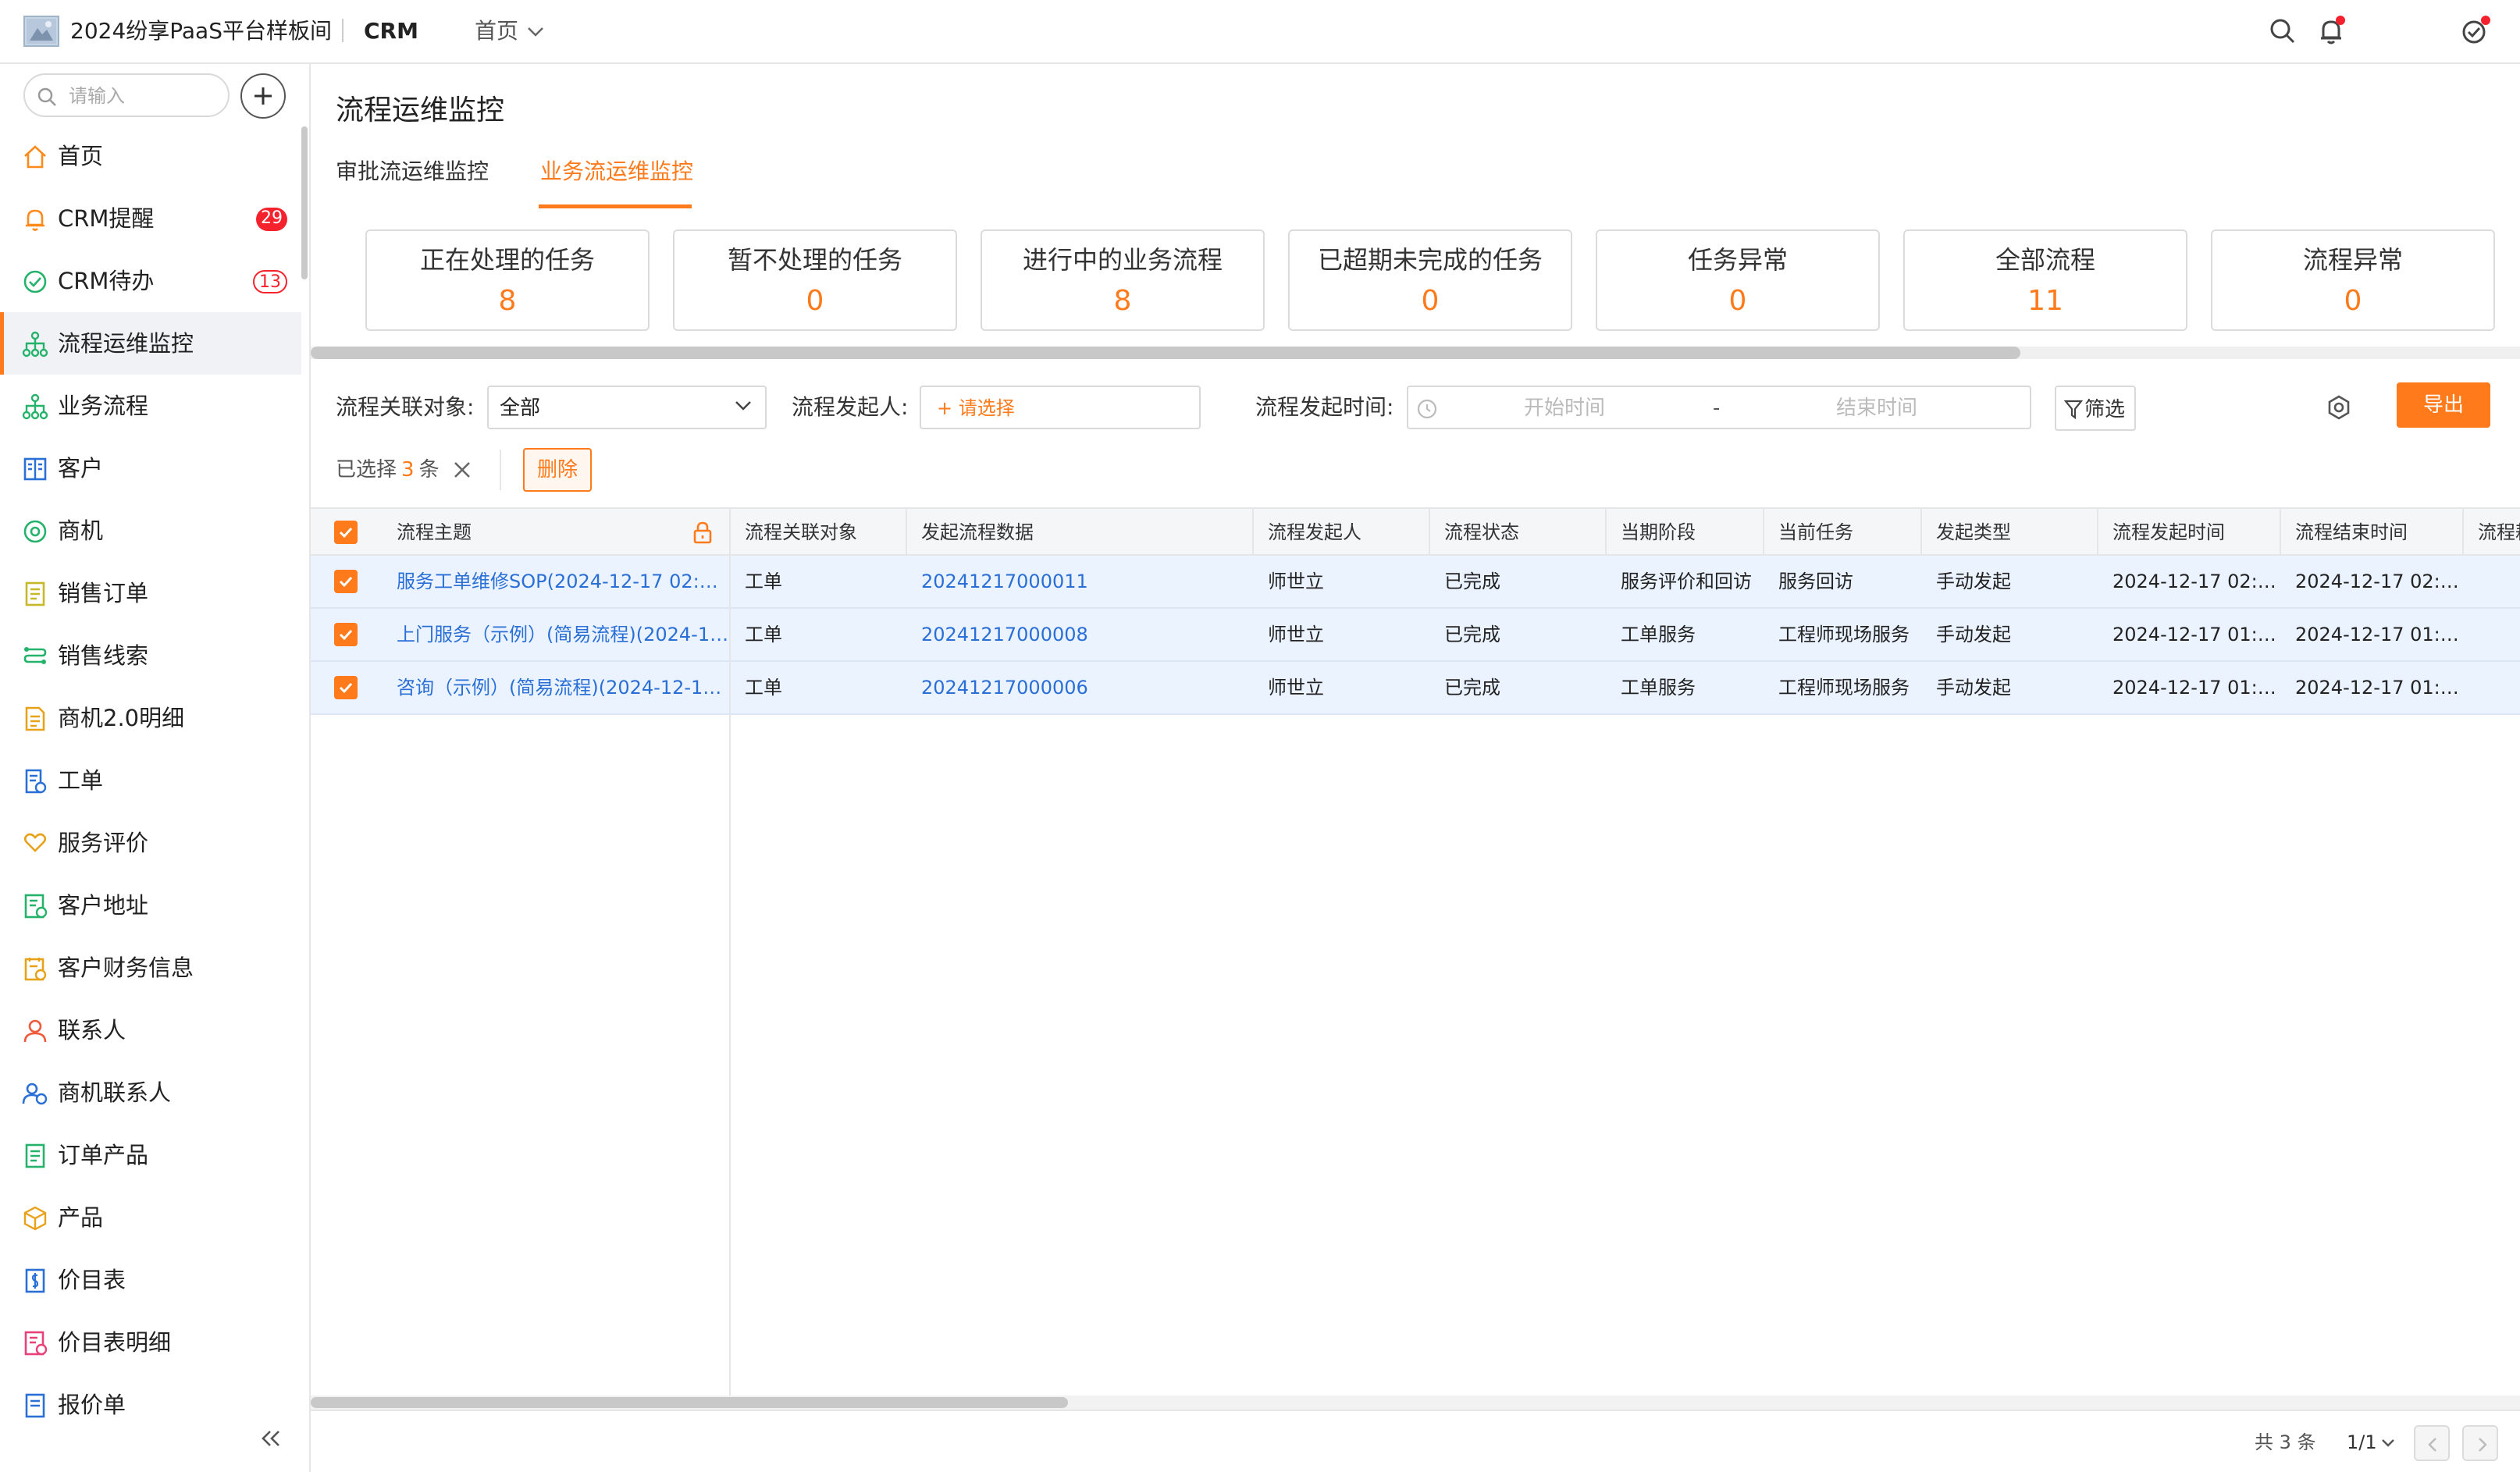  I want to click on clear-selection-button, so click(462, 470).